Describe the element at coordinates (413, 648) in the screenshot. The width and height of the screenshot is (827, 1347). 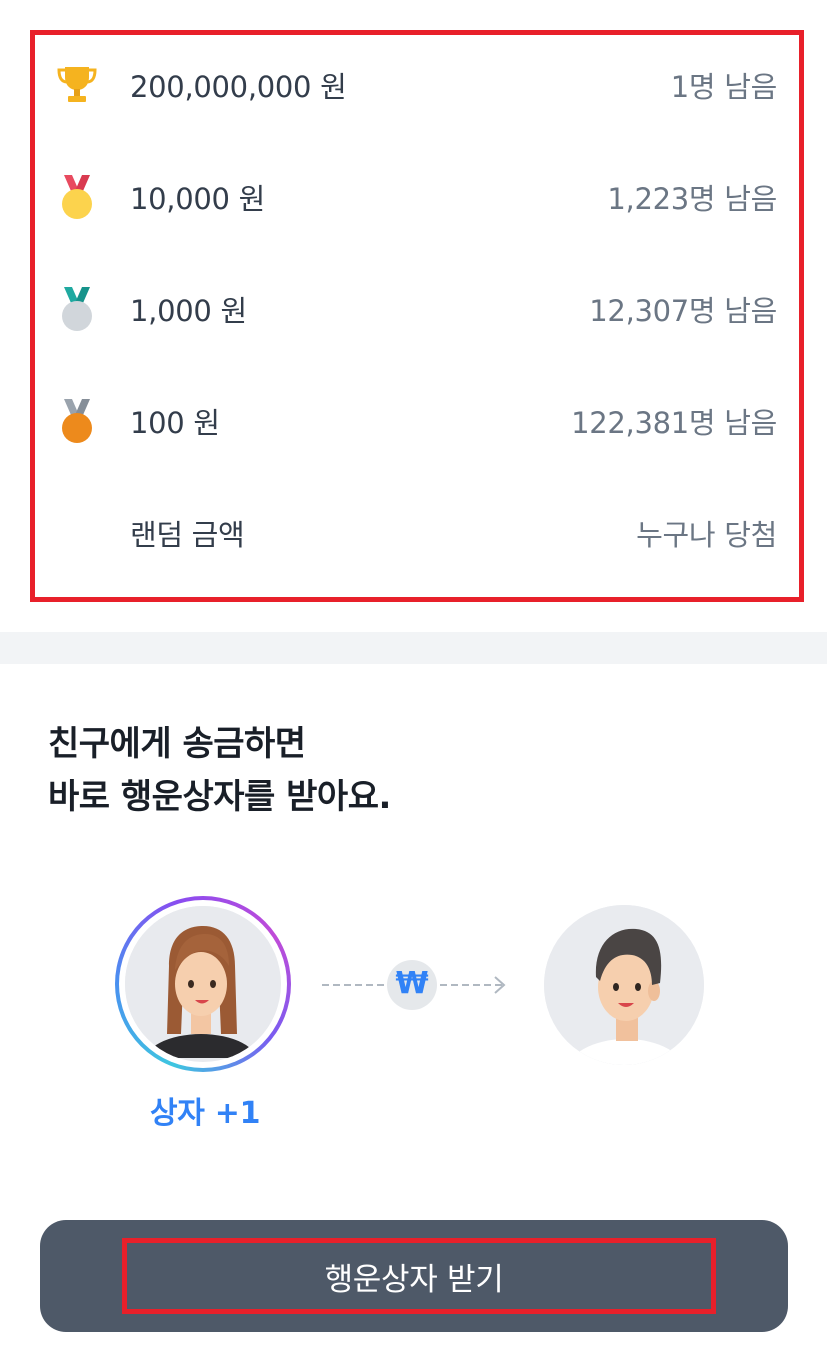
I see `section-divider` at that location.